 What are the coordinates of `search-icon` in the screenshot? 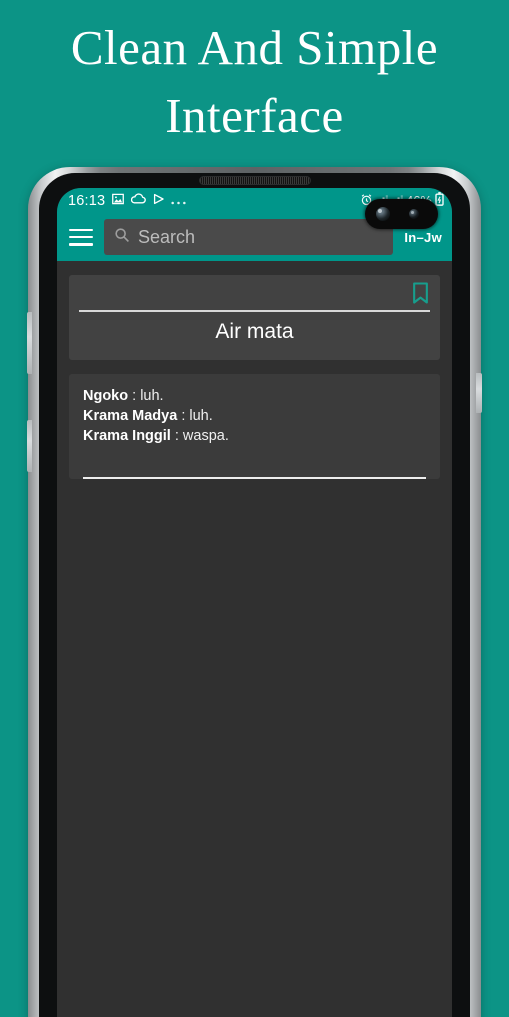 It's located at (122, 237).